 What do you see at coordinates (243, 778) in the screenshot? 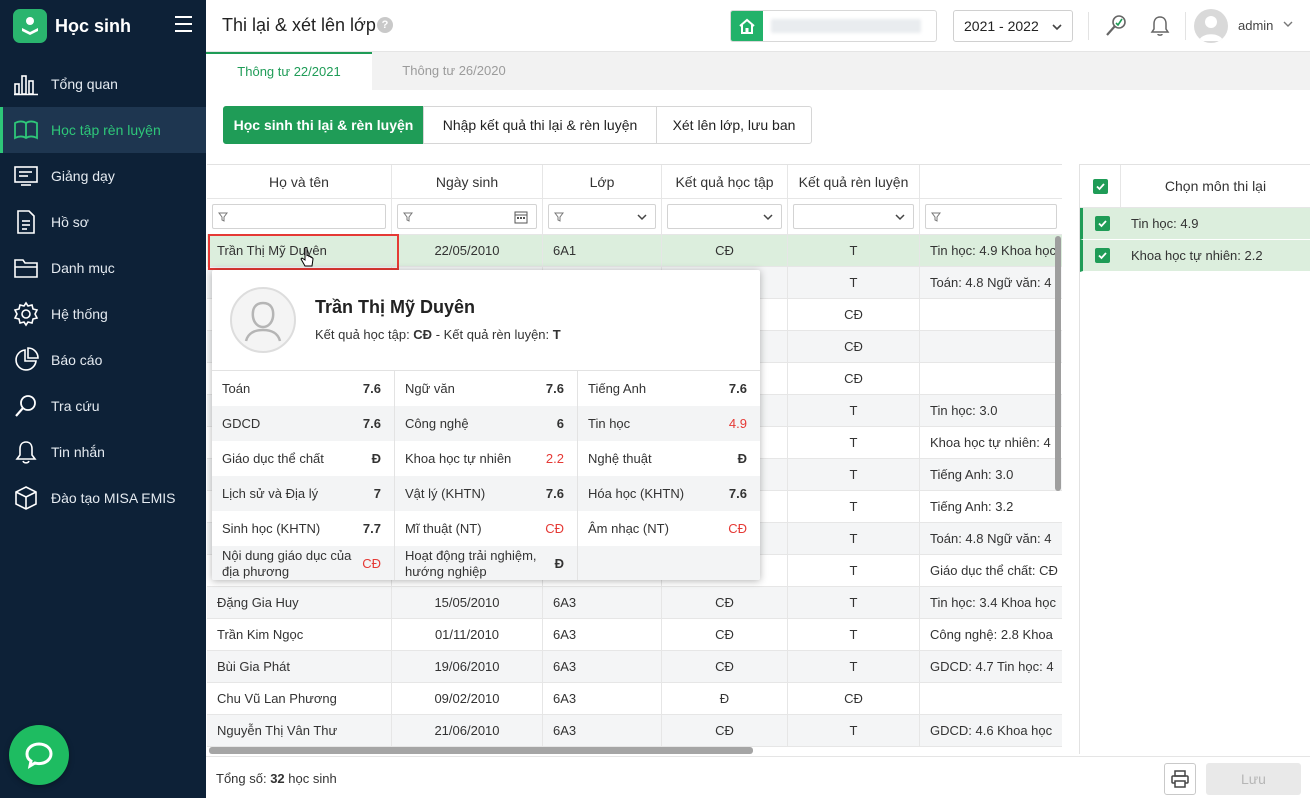
I see `total-label: Tổng số:` at bounding box center [243, 778].